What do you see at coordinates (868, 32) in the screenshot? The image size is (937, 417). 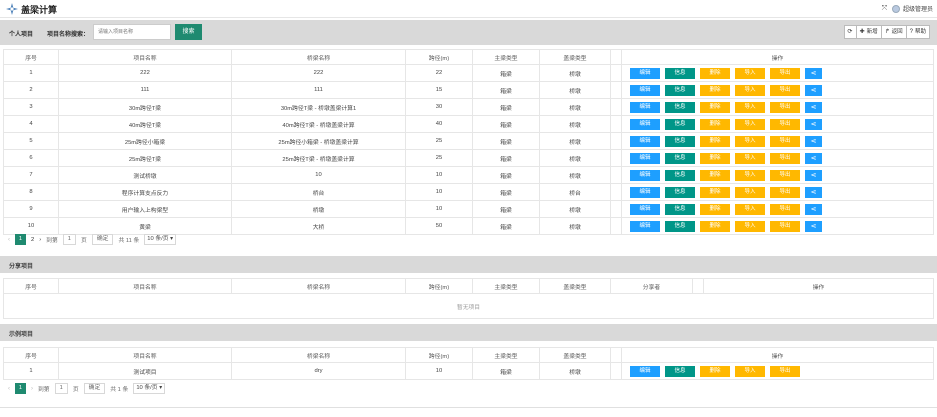 I see `add-button: ✚ 新增` at bounding box center [868, 32].